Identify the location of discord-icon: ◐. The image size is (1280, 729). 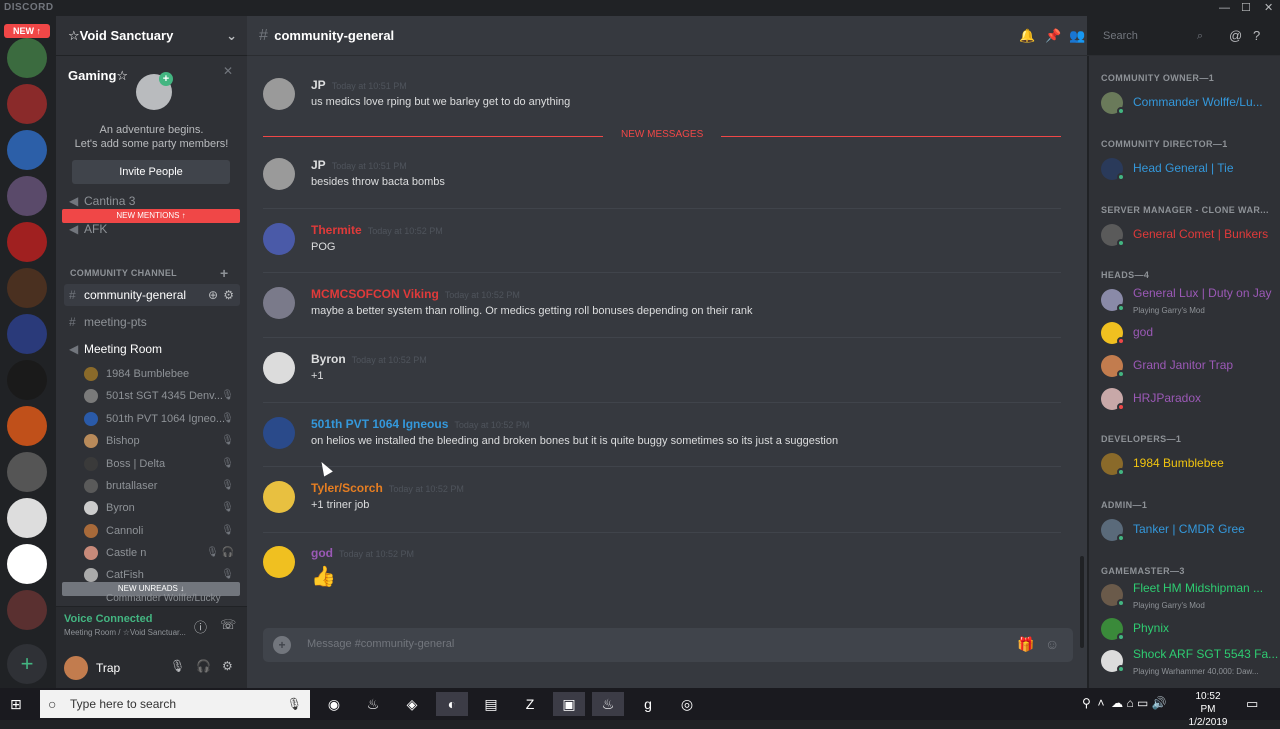
(452, 704).